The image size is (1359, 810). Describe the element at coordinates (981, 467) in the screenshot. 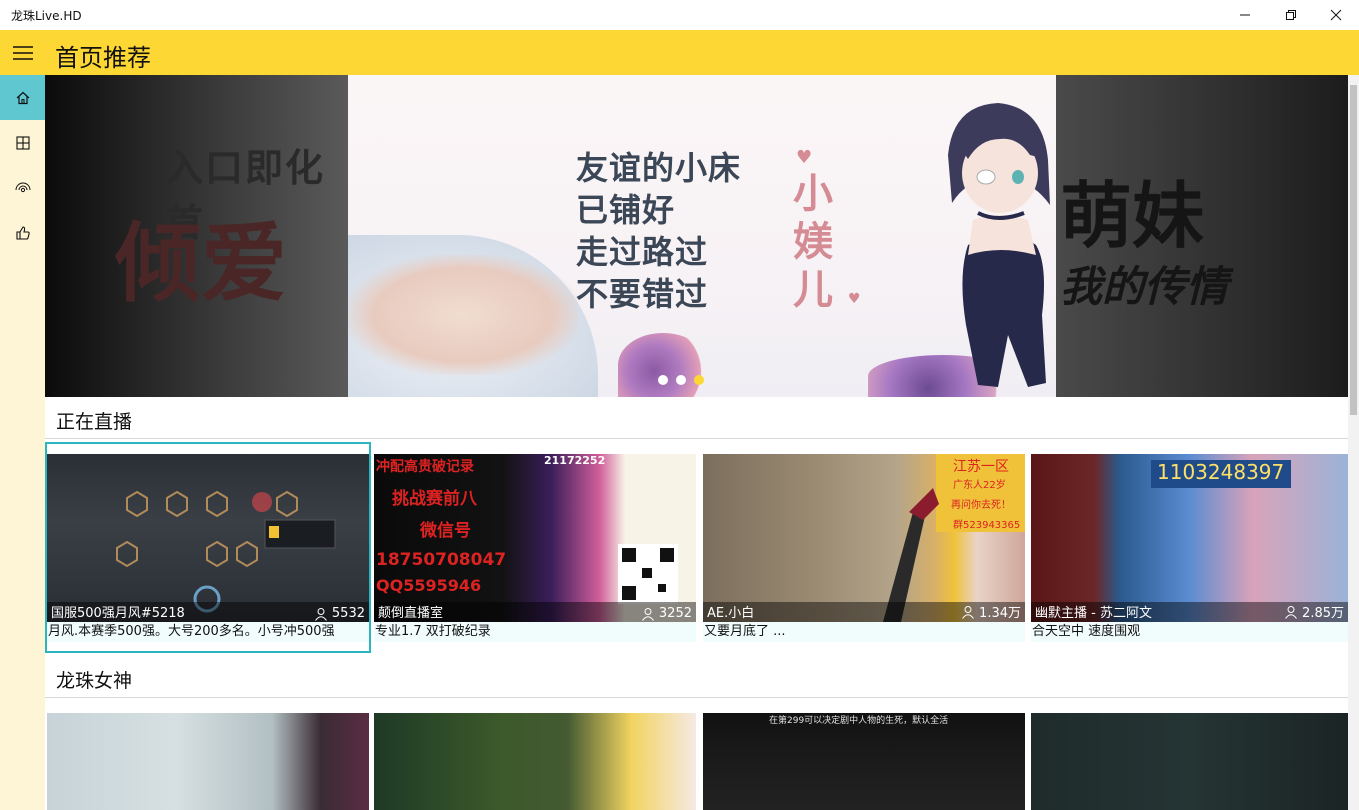

I see `thumbnail-text: 江苏一区` at that location.